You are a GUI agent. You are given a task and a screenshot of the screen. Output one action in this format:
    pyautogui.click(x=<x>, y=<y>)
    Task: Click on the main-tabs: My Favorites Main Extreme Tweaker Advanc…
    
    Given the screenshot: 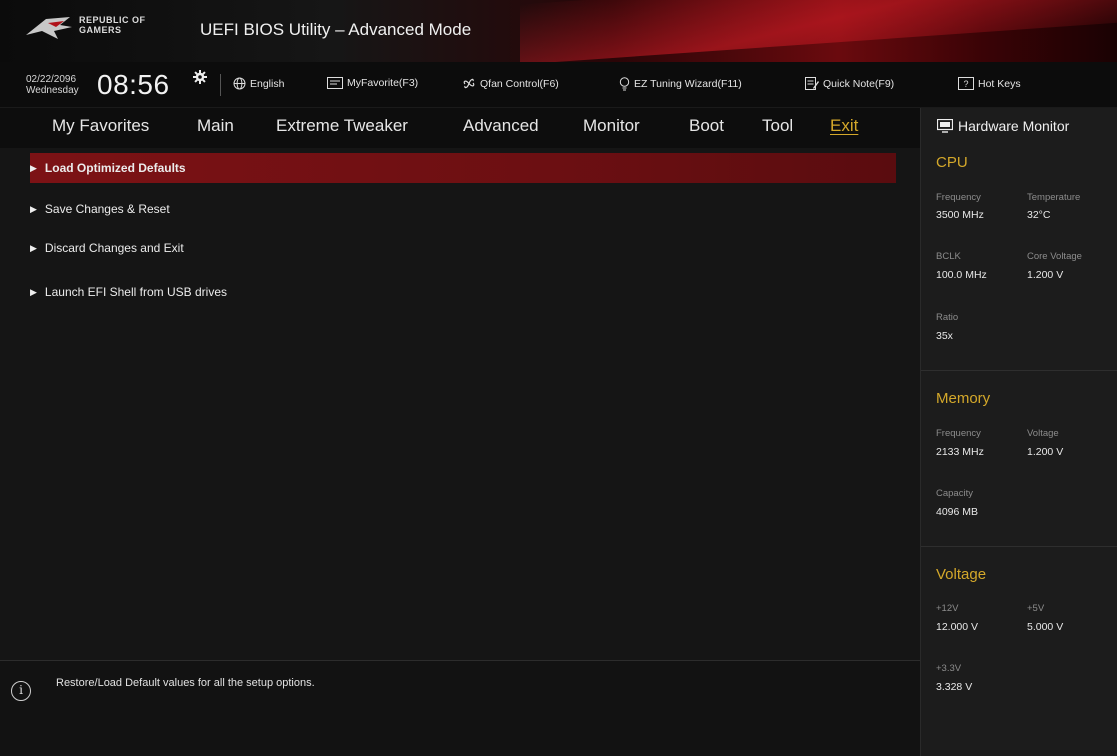 What is the action you would take?
    pyautogui.click(x=460, y=128)
    